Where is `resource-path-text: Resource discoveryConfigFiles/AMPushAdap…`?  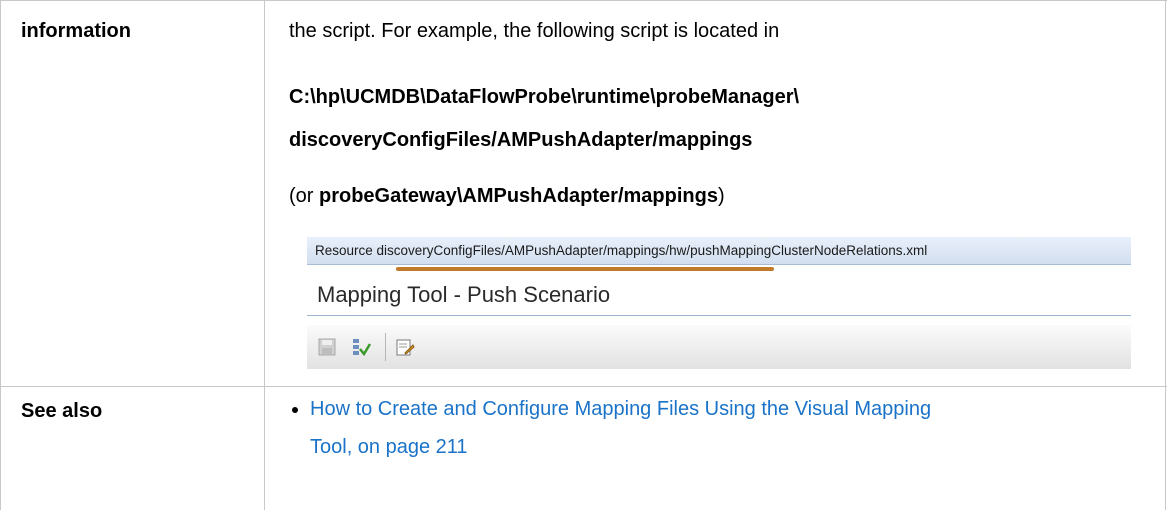 resource-path-text: Resource discoveryConfigFiles/AMPushAdap… is located at coordinates (621, 250).